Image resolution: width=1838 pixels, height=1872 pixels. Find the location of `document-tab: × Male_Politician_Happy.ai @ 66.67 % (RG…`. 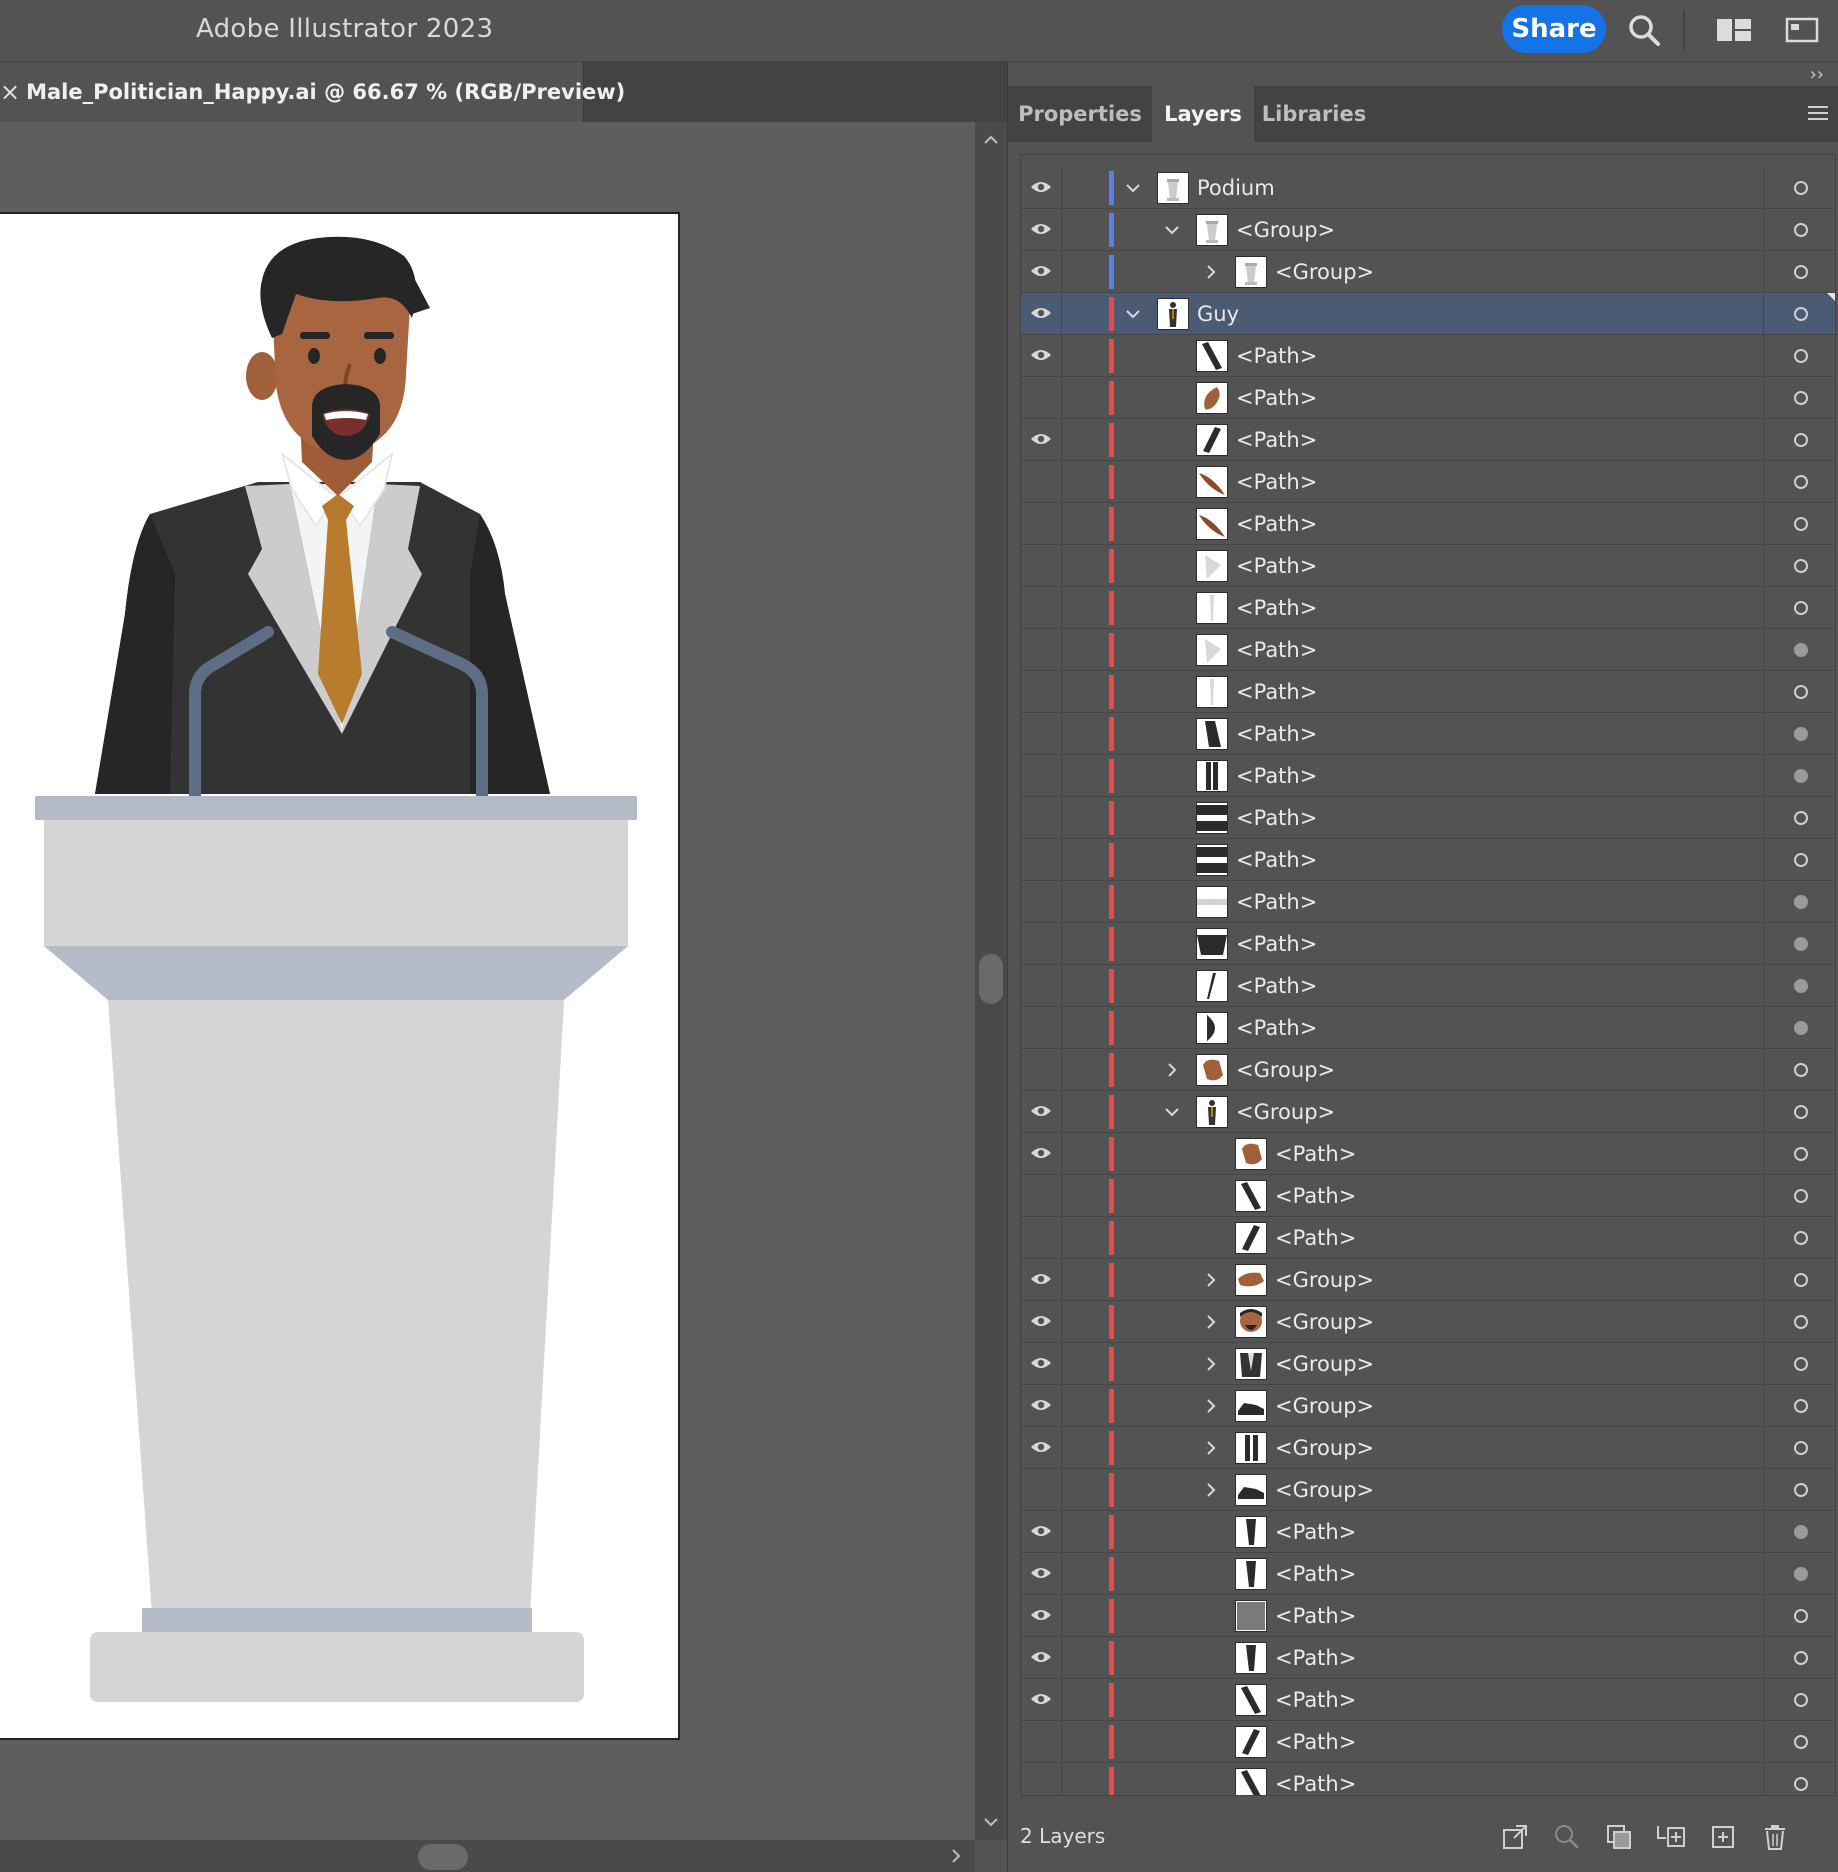

document-tab: × Male_Politician_Happy.ai @ 66.67 % (RG… is located at coordinates (312, 92).